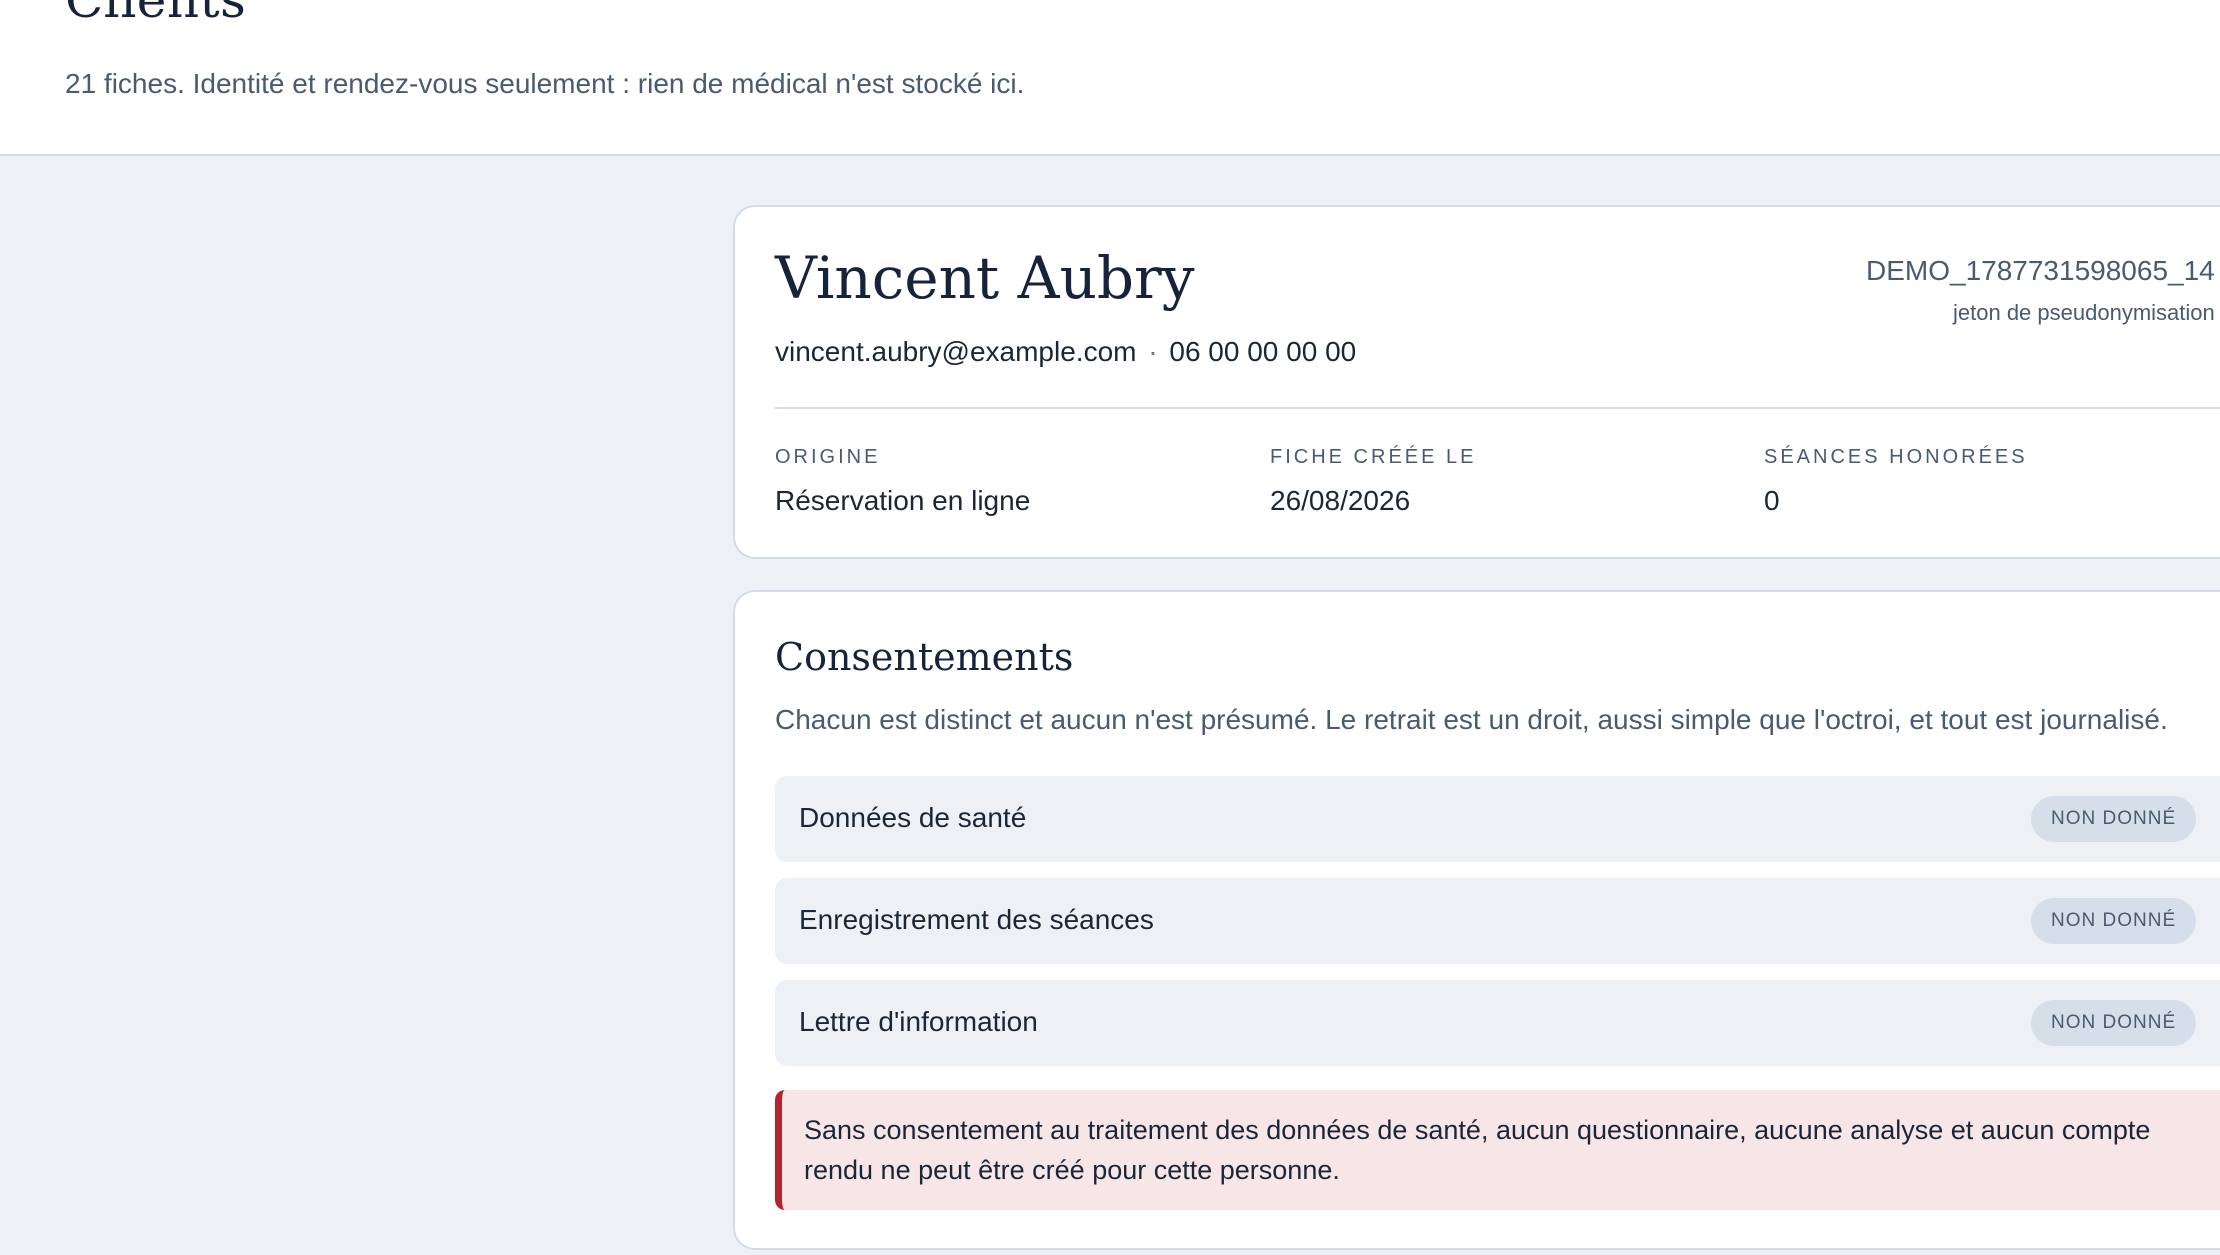  Describe the element at coordinates (1373, 482) in the screenshot. I see `meta-created-date: FICHE CRÉÉE LE 26/08/2026` at that location.